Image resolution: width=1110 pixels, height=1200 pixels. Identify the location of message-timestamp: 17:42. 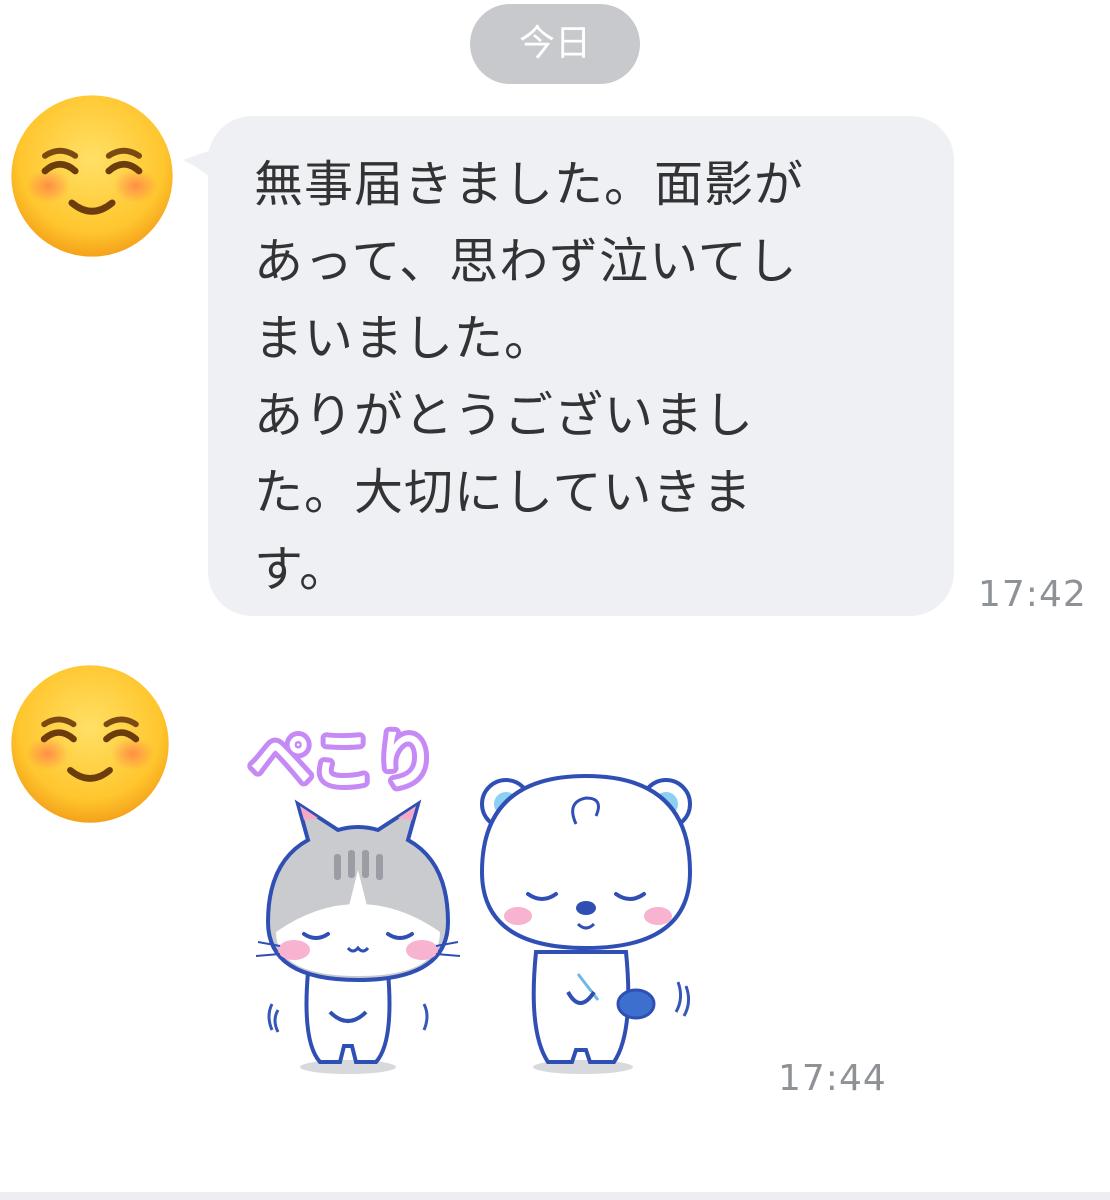
(1032, 594).